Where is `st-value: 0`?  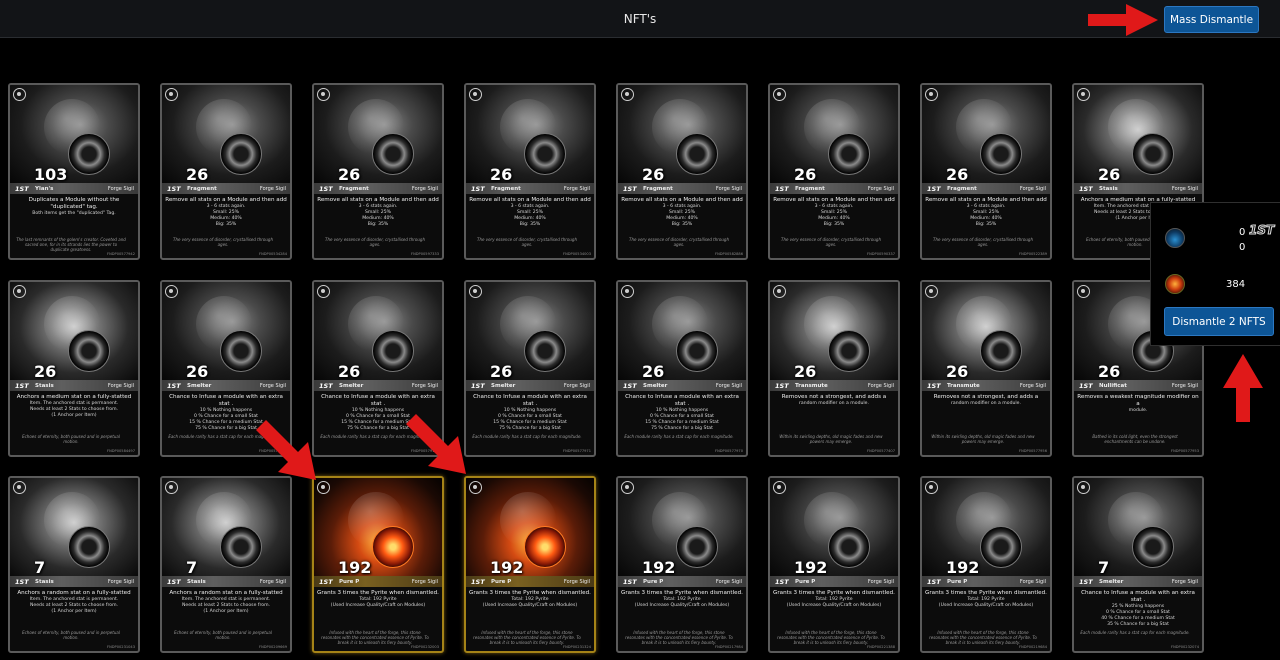
st-value: 0 is located at coordinates (1242, 232).